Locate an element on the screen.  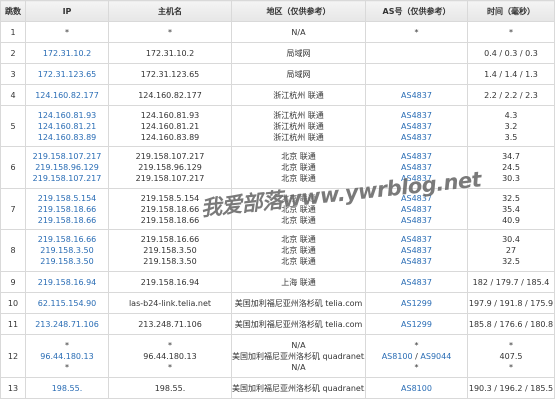
ip-link: 213.248.71.106 is located at coordinates (67, 324).